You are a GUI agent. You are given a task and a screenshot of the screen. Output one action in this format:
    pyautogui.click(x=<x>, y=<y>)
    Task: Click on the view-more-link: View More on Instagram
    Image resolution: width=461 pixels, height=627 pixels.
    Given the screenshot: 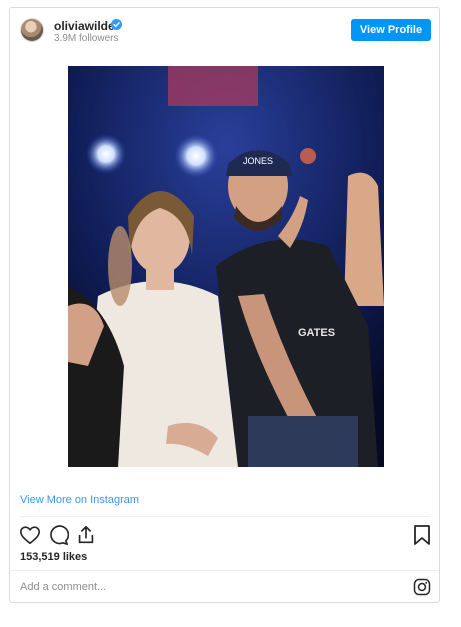 What is the action you would take?
    pyautogui.click(x=79, y=500)
    